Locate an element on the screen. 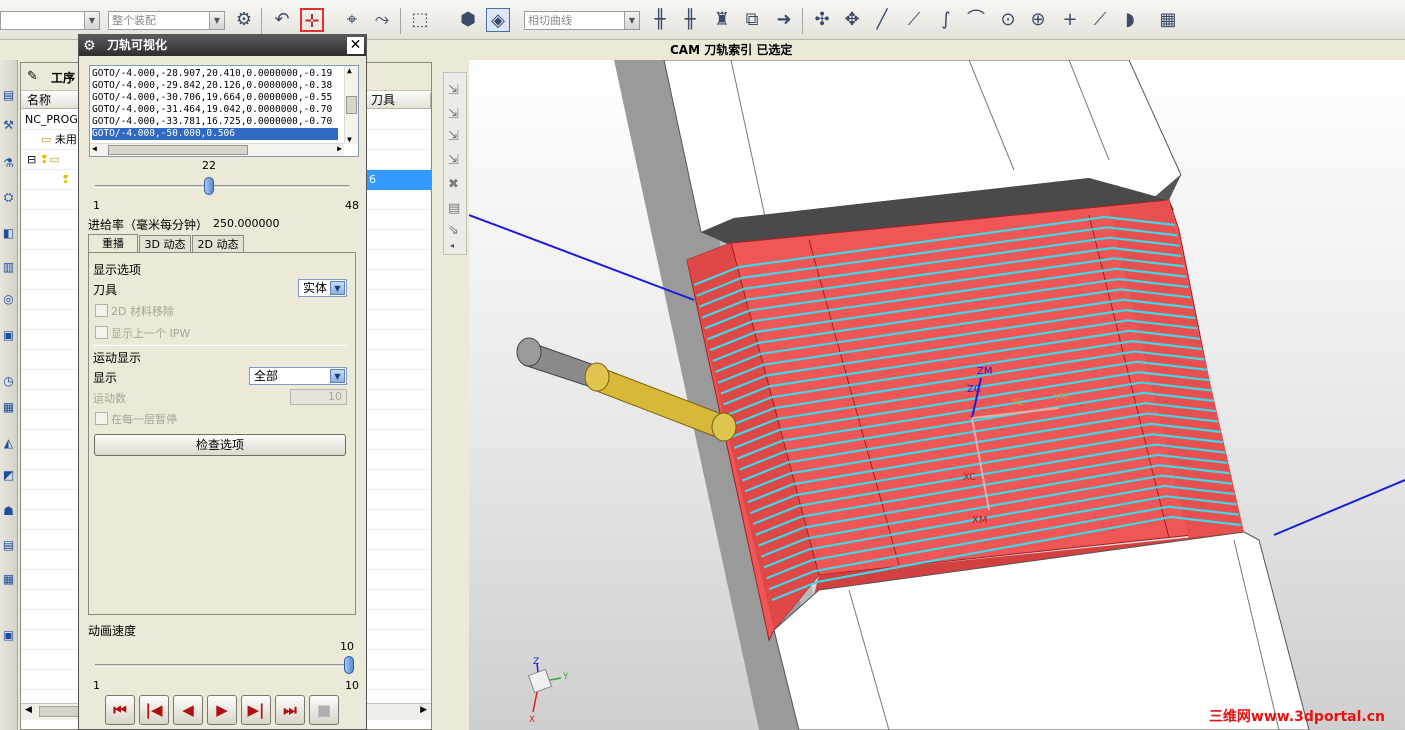 This screenshot has height=730, width=1405. curve-icon: ∫ is located at coordinates (946, 20).